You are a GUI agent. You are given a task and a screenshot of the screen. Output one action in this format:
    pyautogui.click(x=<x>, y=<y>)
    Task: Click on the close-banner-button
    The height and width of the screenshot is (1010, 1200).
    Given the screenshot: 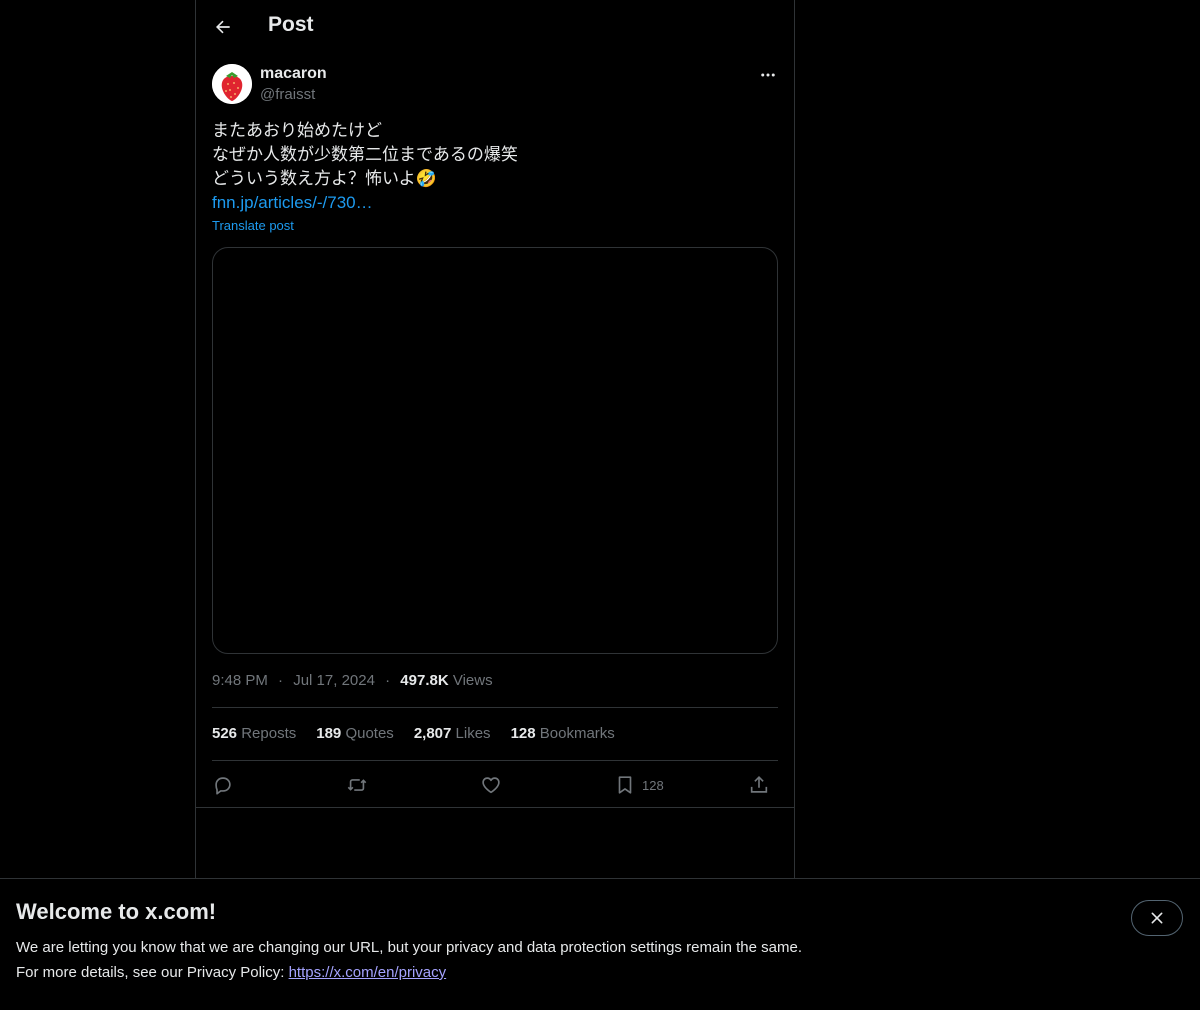 What is the action you would take?
    pyautogui.click(x=1157, y=918)
    